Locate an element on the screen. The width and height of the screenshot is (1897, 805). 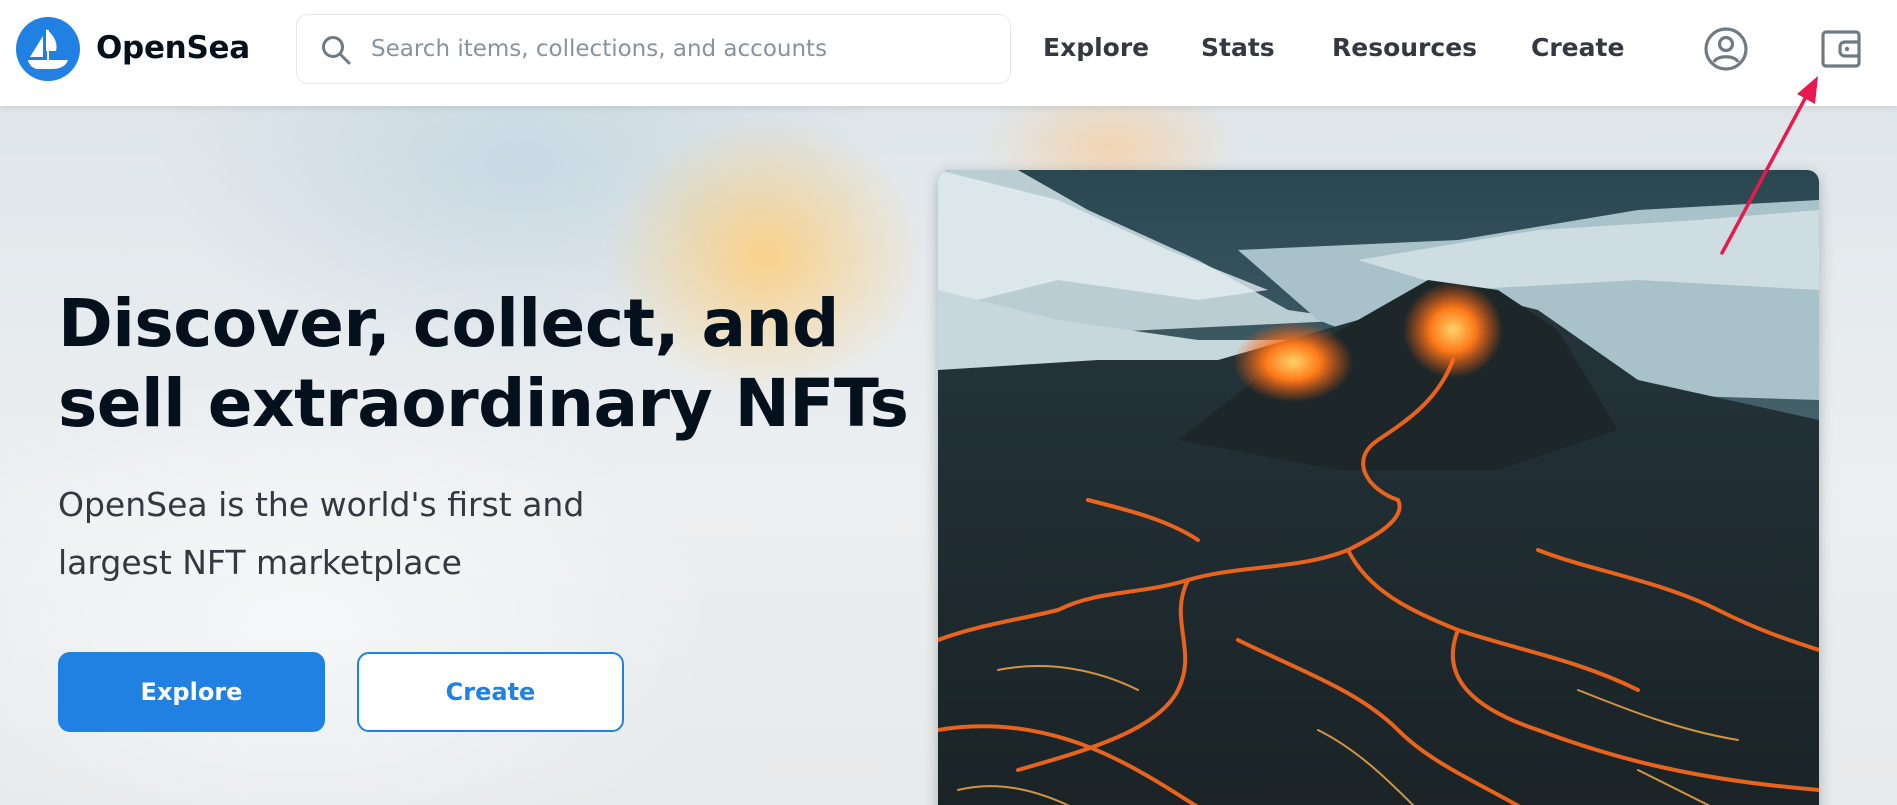
top-navbar: OpenSea Explore Stats Resources Create is located at coordinates (948, 53).